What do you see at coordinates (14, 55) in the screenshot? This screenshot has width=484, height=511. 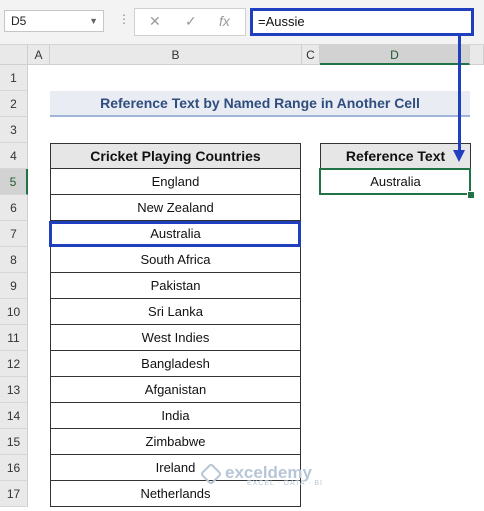 I see `select-all-corner` at bounding box center [14, 55].